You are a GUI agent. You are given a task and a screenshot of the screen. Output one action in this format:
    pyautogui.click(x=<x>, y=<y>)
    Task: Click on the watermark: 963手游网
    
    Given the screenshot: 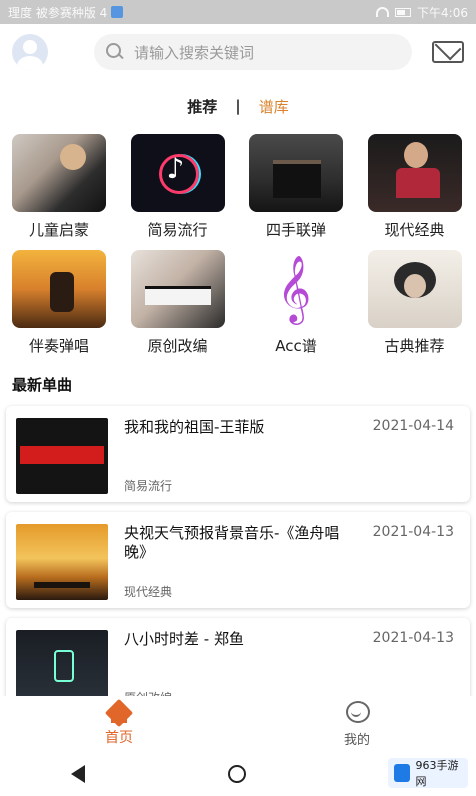 What is the action you would take?
    pyautogui.click(x=428, y=773)
    